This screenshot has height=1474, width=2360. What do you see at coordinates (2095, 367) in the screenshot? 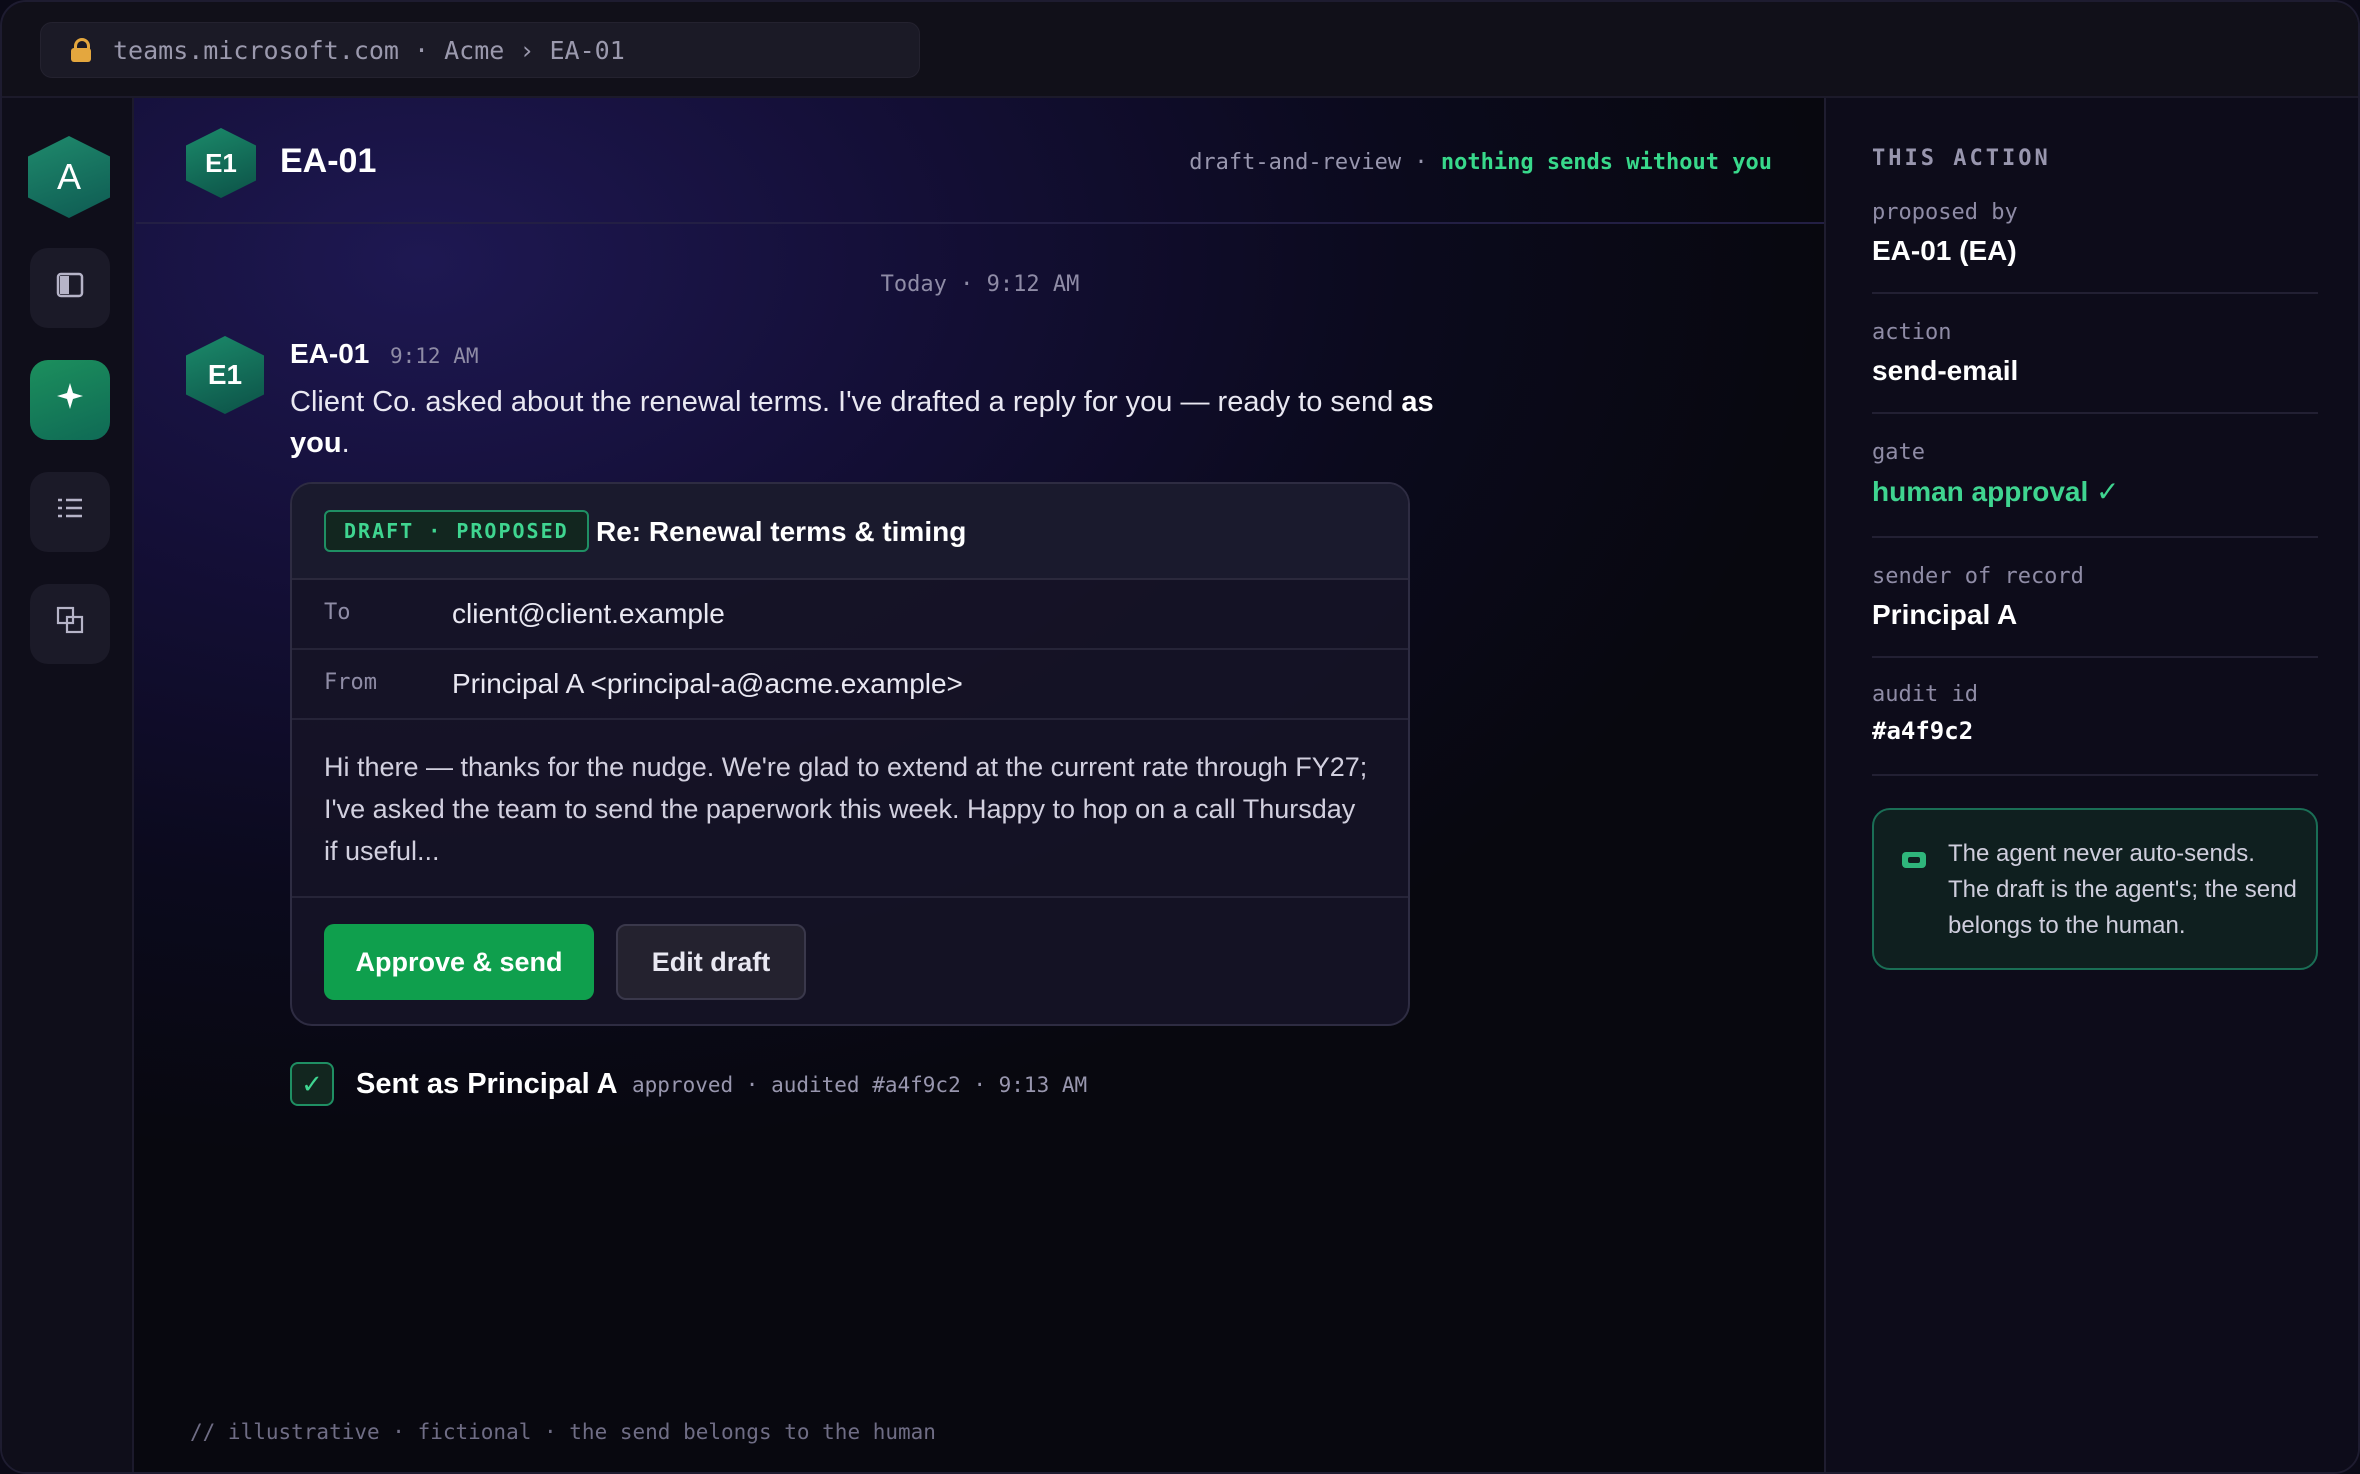
I see `prop-action: action send-email` at bounding box center [2095, 367].